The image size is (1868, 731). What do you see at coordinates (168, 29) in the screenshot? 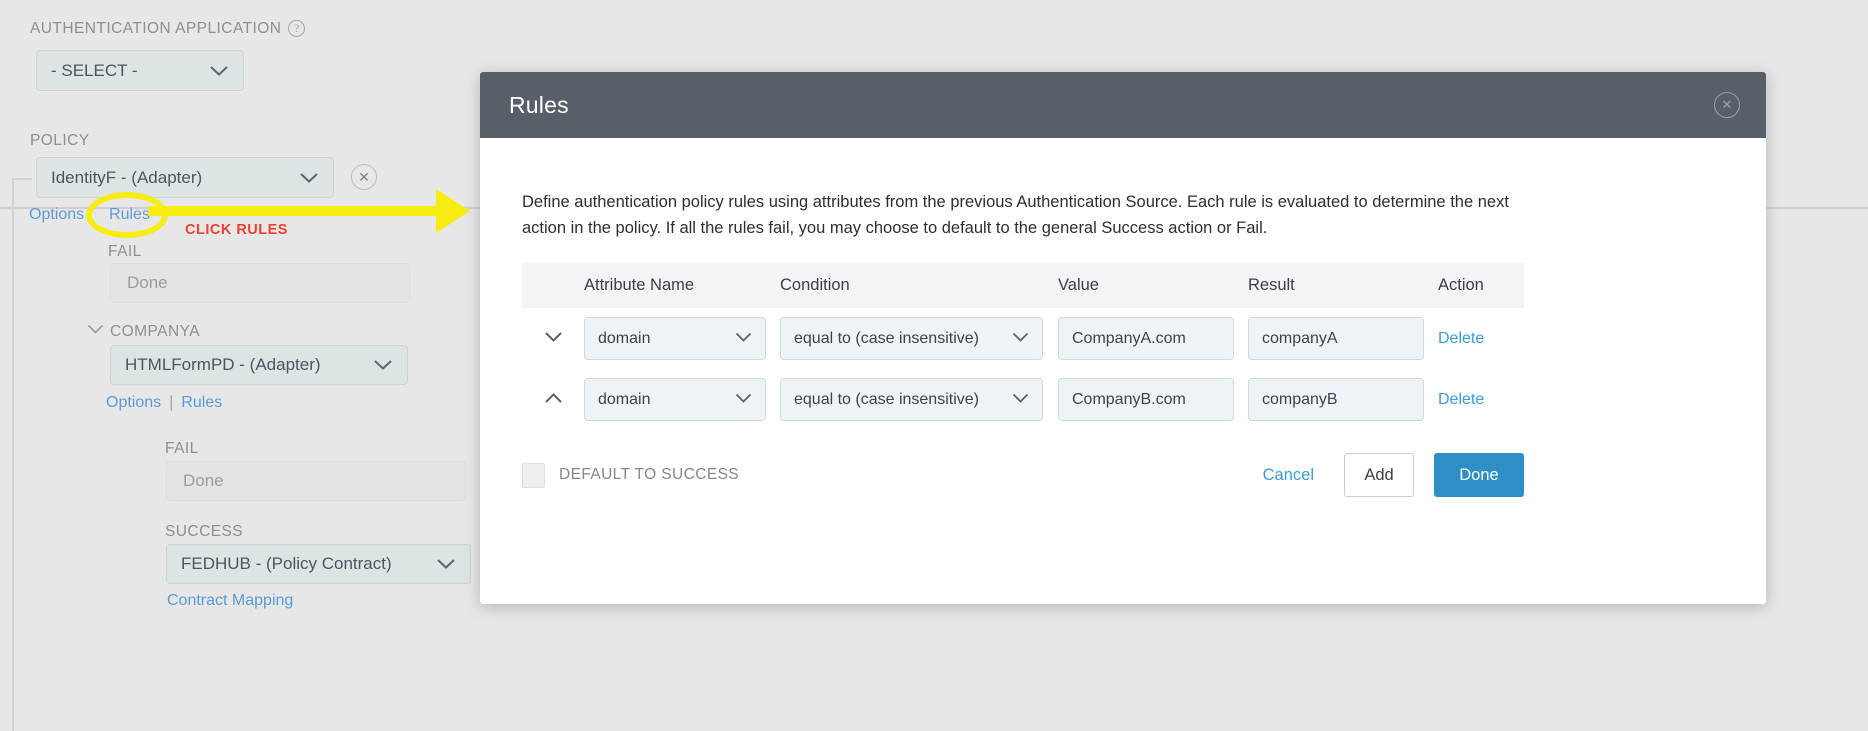
I see `auth-application-label: AUTHENTICATION APPLICATION?` at bounding box center [168, 29].